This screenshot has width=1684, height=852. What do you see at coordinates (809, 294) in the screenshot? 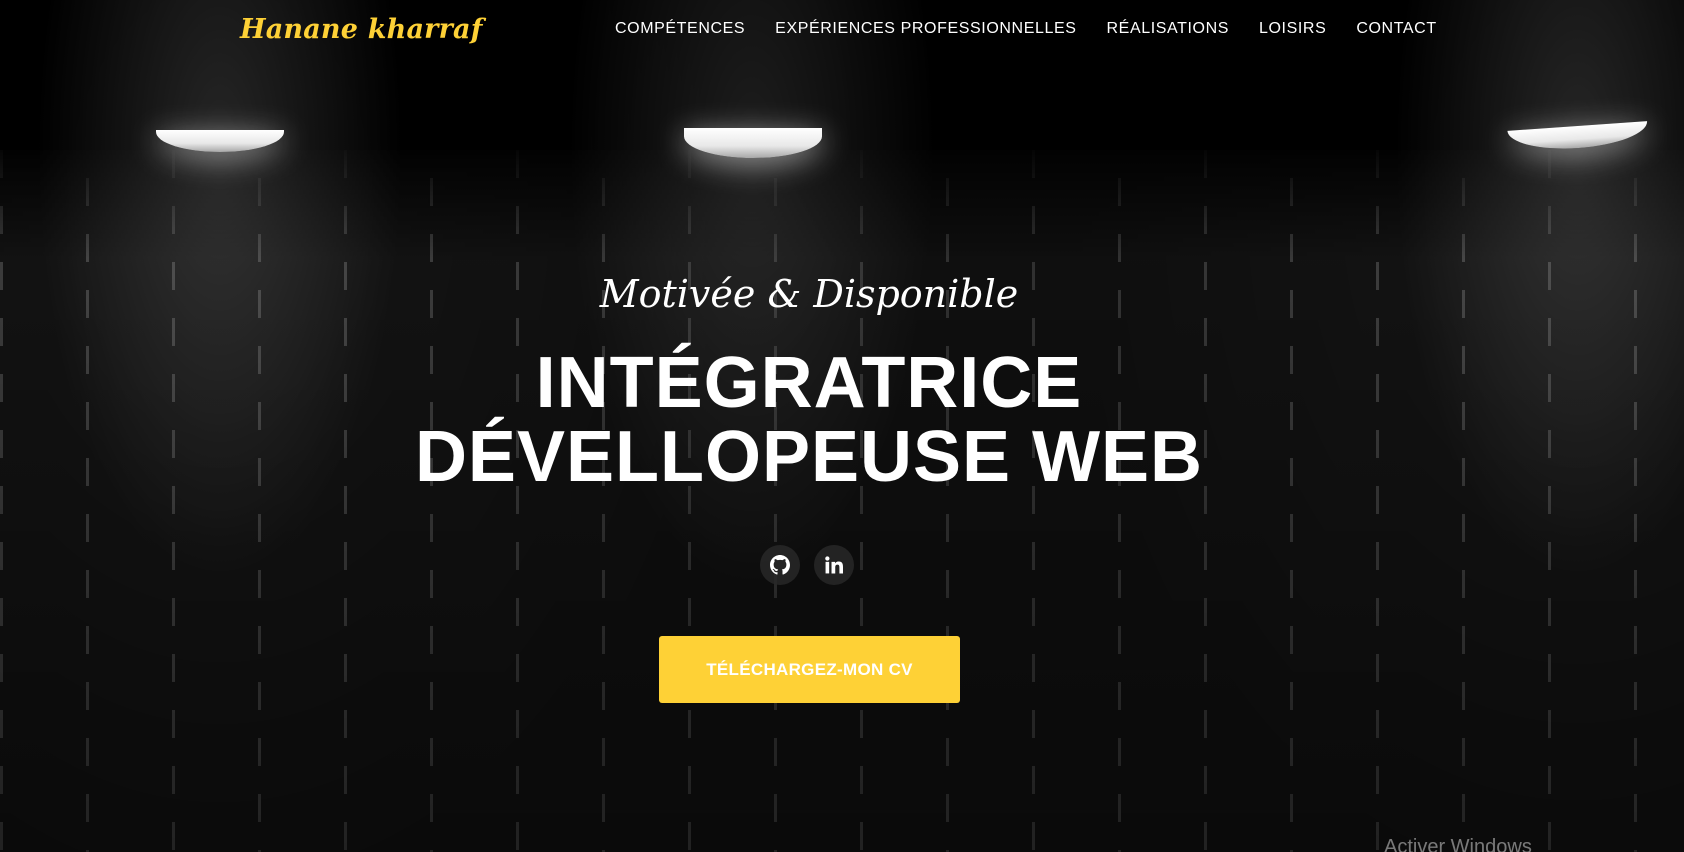
I see `hero-subheading: Motivée & Disponible` at bounding box center [809, 294].